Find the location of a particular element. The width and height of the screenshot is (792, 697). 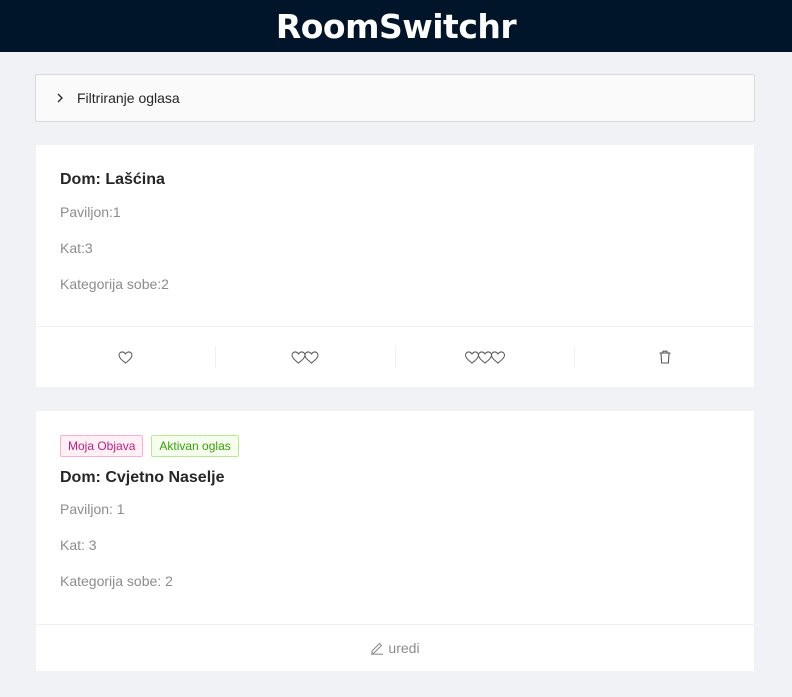

listing-floor: Kat: 3 is located at coordinates (78, 545).